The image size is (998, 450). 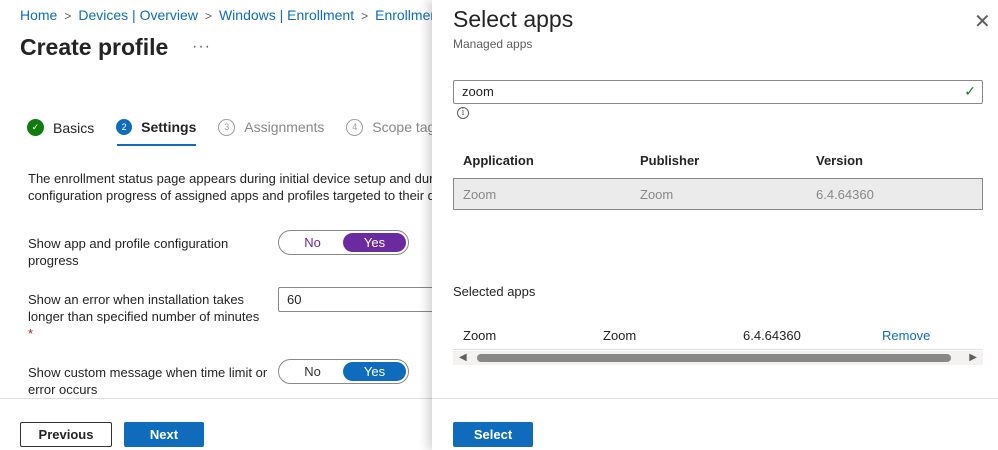 I want to click on column-header-publisher: Publisher, so click(x=669, y=160).